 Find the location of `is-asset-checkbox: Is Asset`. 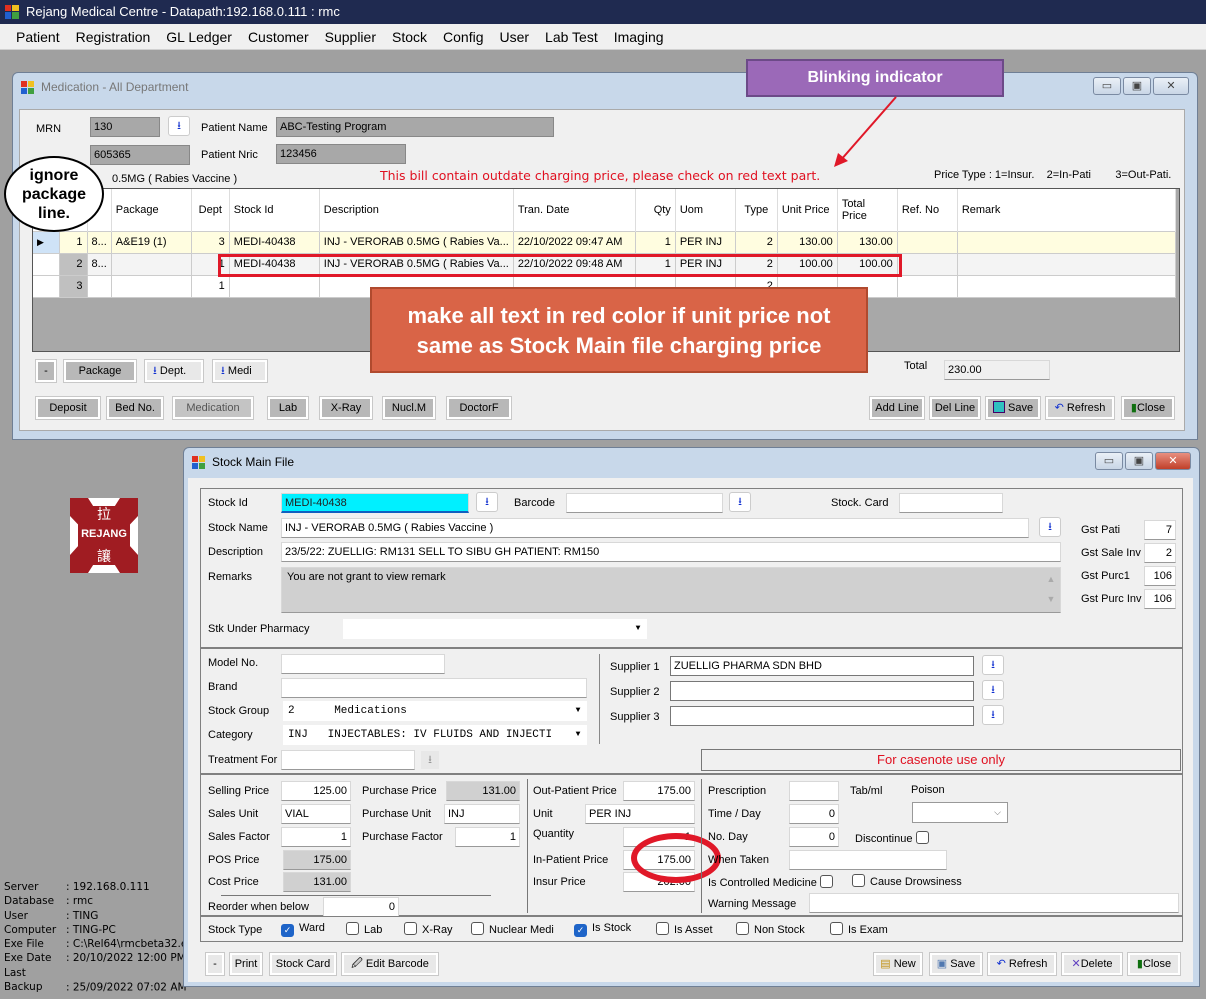

is-asset-checkbox: Is Asset is located at coordinates (684, 929).